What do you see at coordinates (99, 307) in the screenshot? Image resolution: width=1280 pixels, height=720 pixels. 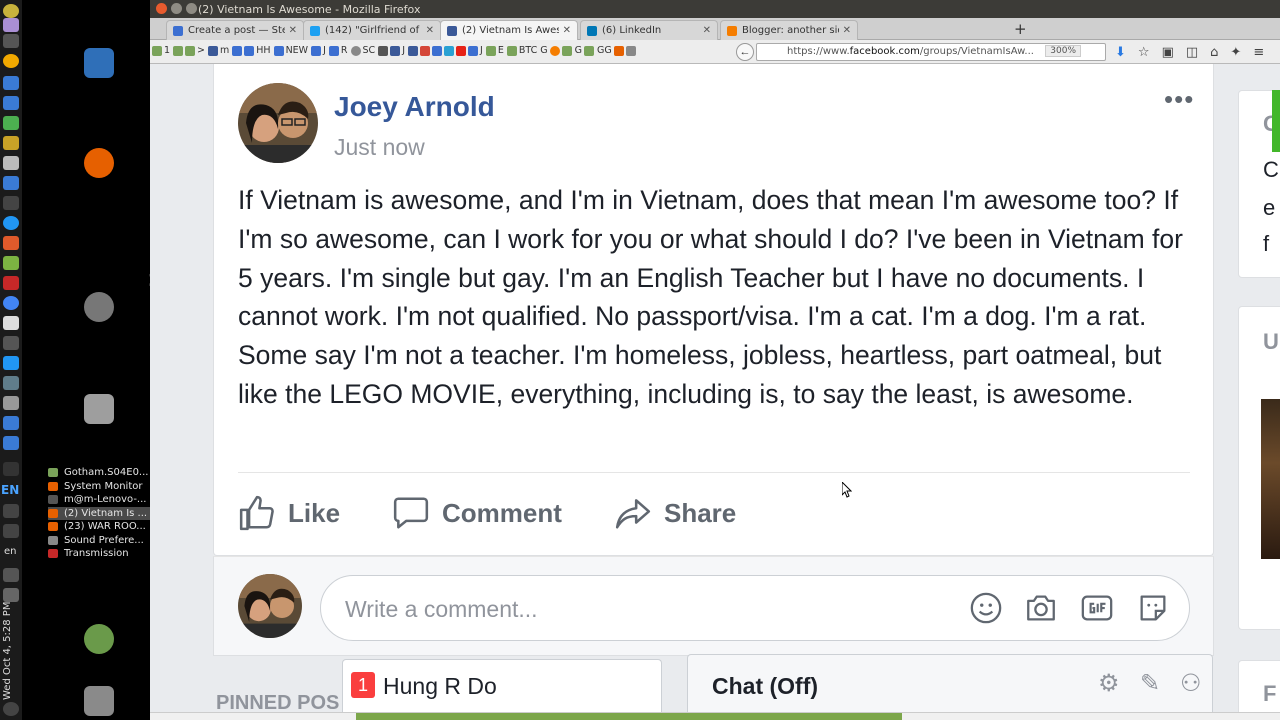 I see `ubuntu-software-icon` at bounding box center [99, 307].